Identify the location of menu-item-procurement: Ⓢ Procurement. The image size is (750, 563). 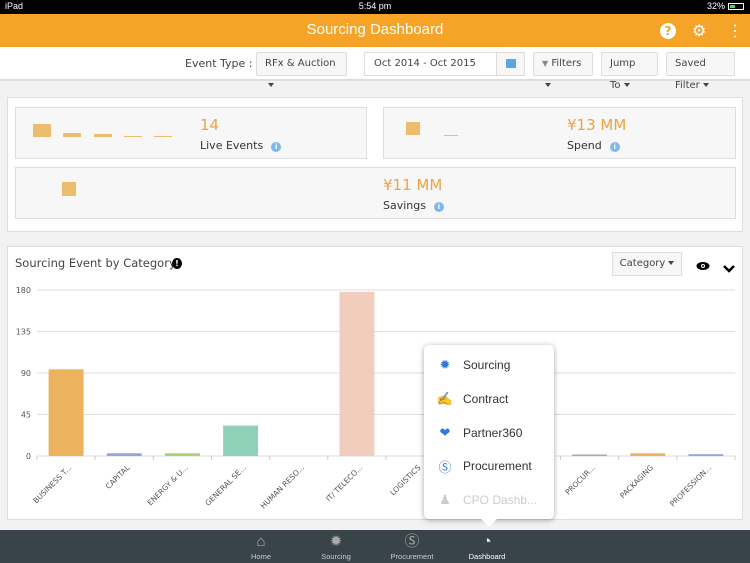
(489, 466).